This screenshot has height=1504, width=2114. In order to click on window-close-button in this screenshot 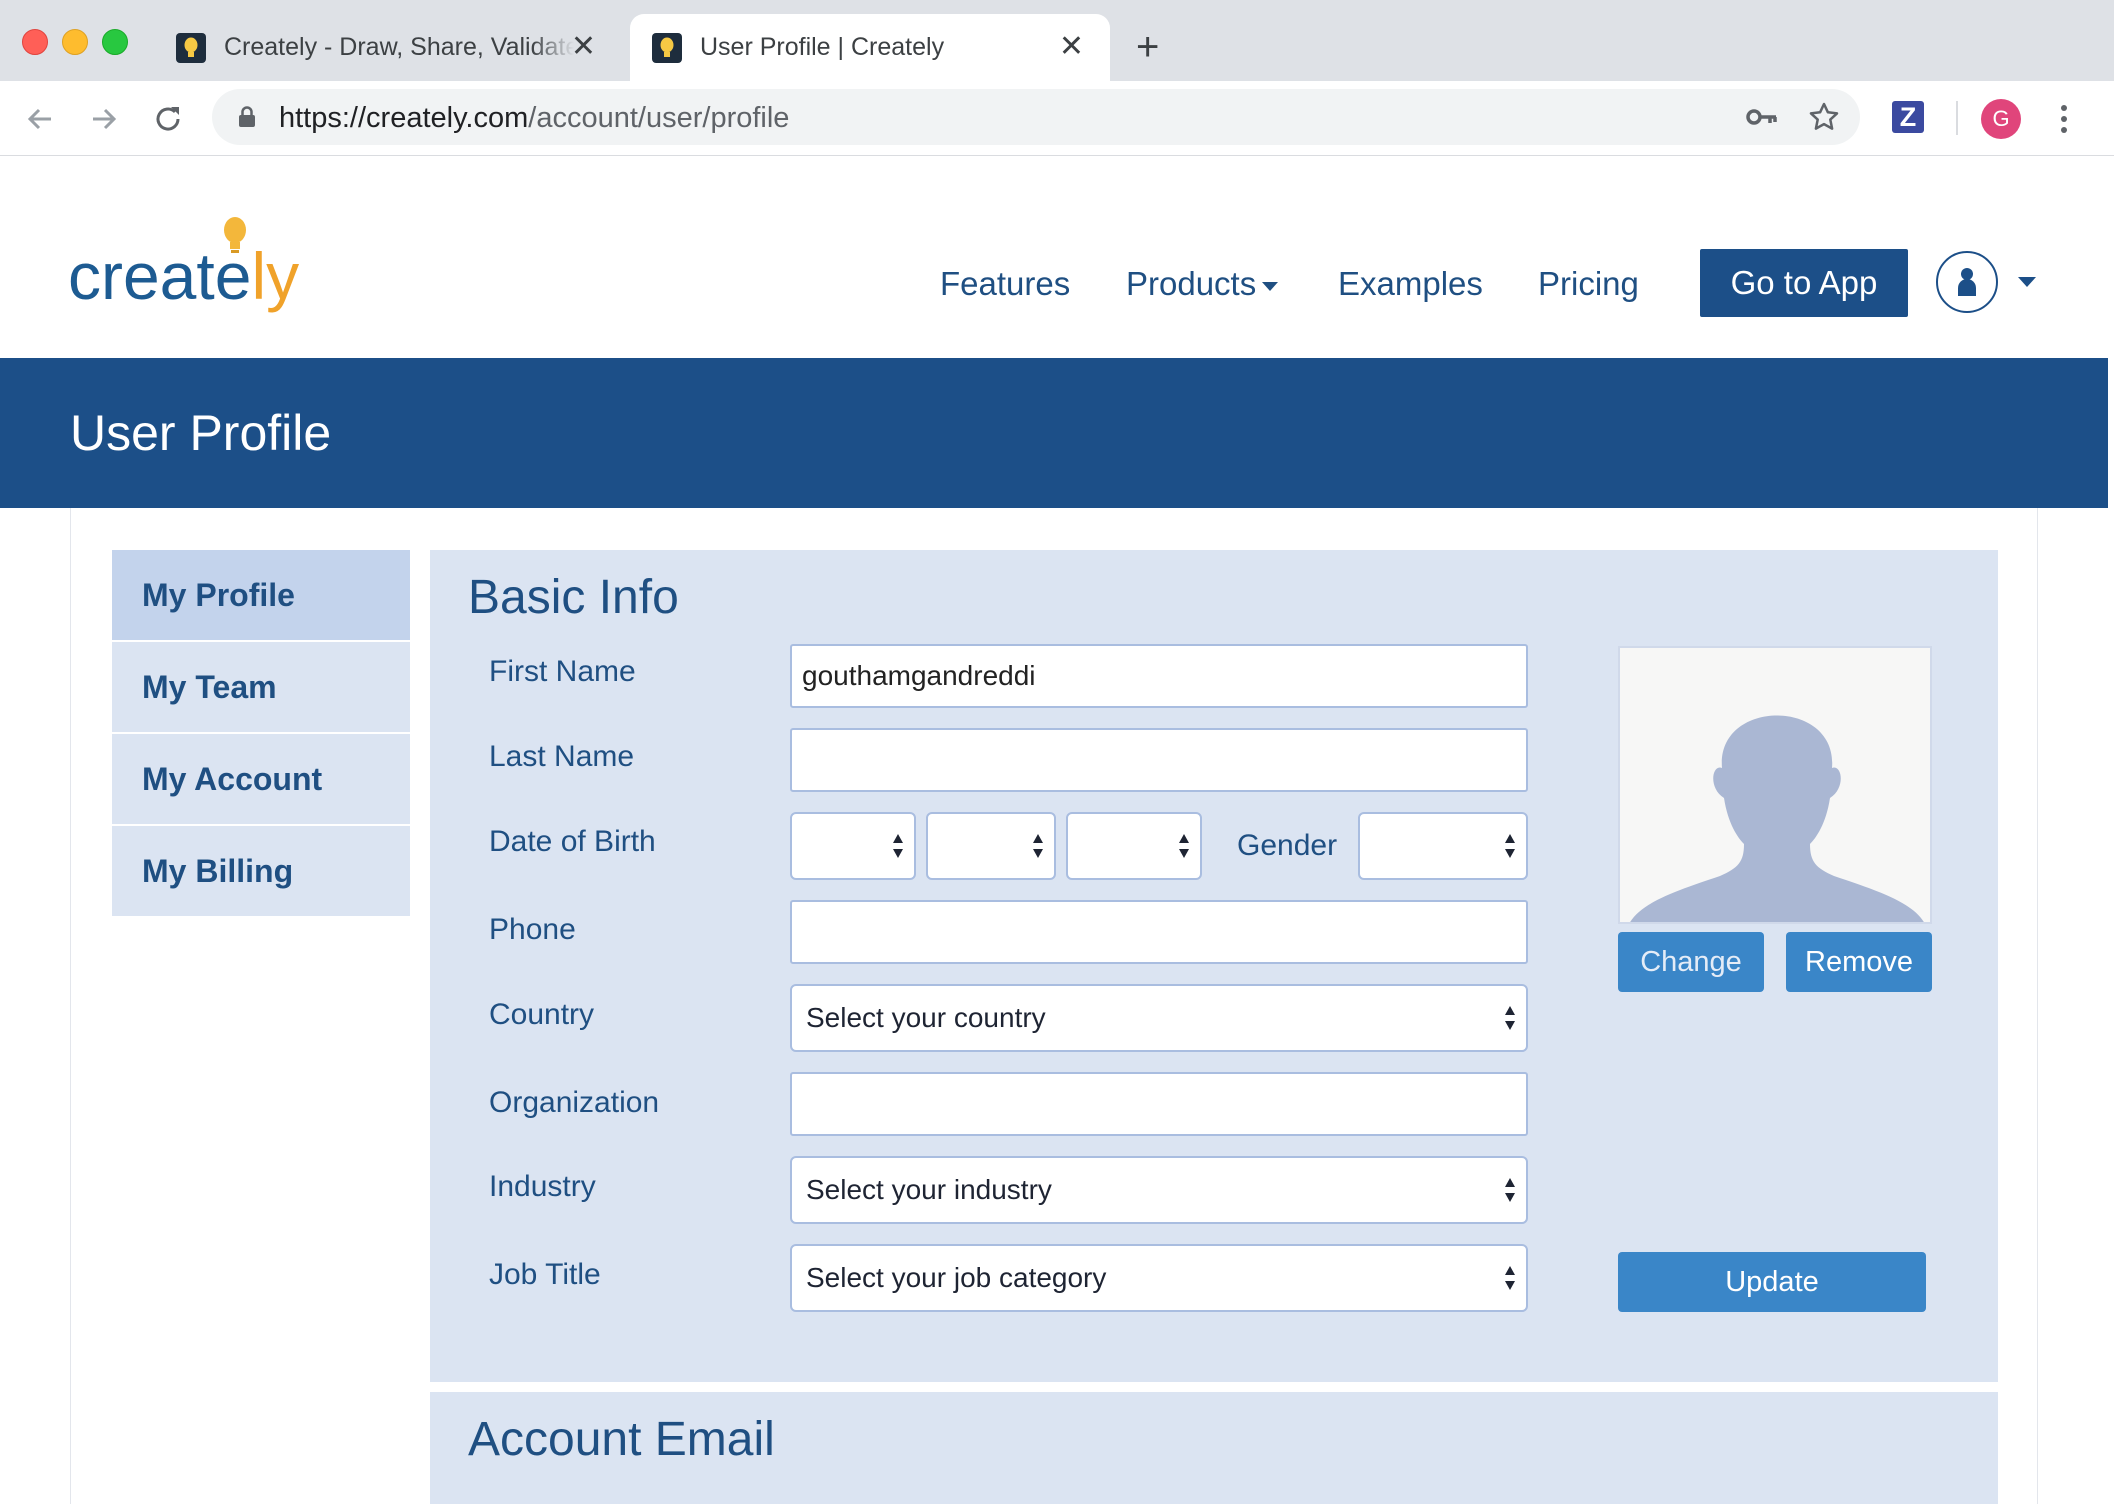, I will do `click(35, 42)`.